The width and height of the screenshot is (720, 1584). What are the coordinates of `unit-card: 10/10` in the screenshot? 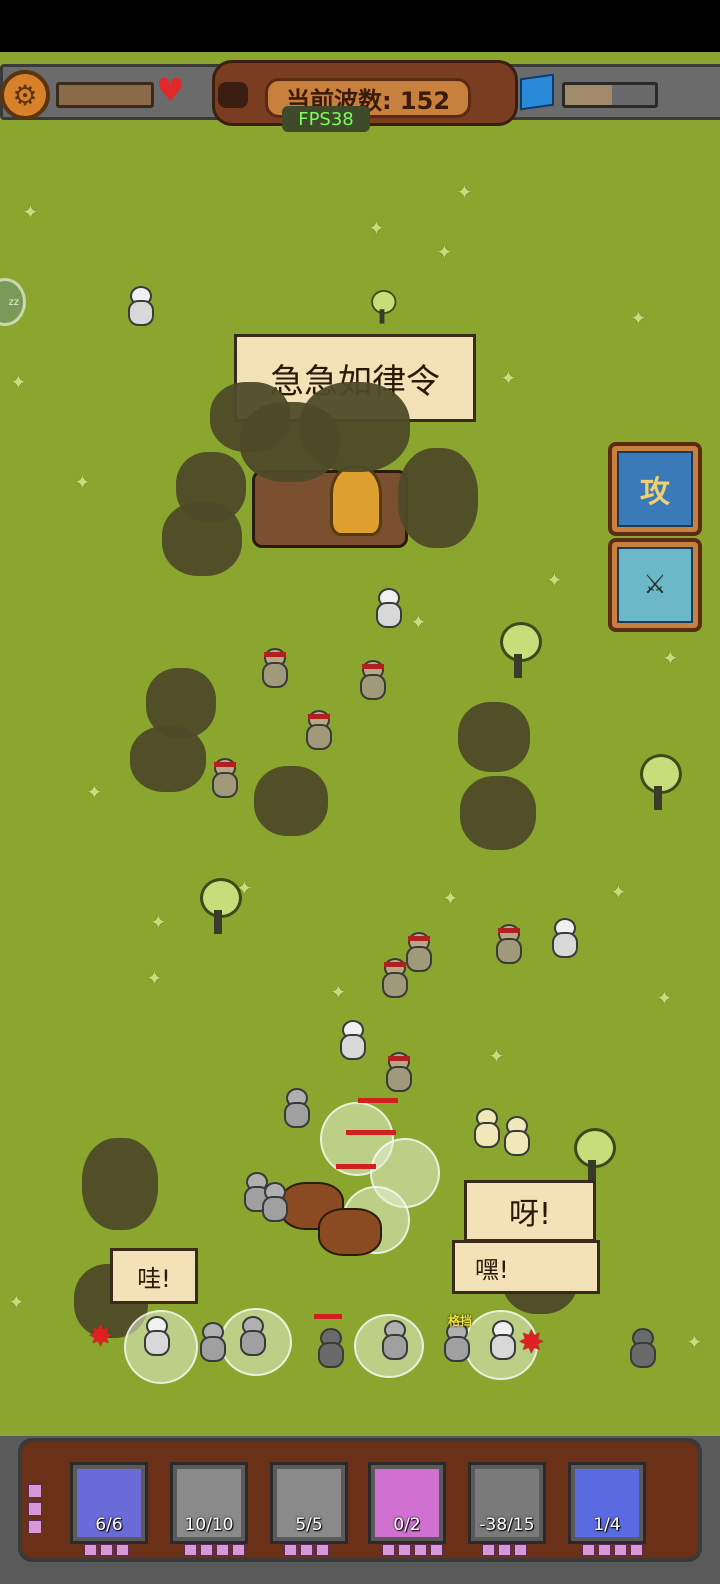 It's located at (209, 1512).